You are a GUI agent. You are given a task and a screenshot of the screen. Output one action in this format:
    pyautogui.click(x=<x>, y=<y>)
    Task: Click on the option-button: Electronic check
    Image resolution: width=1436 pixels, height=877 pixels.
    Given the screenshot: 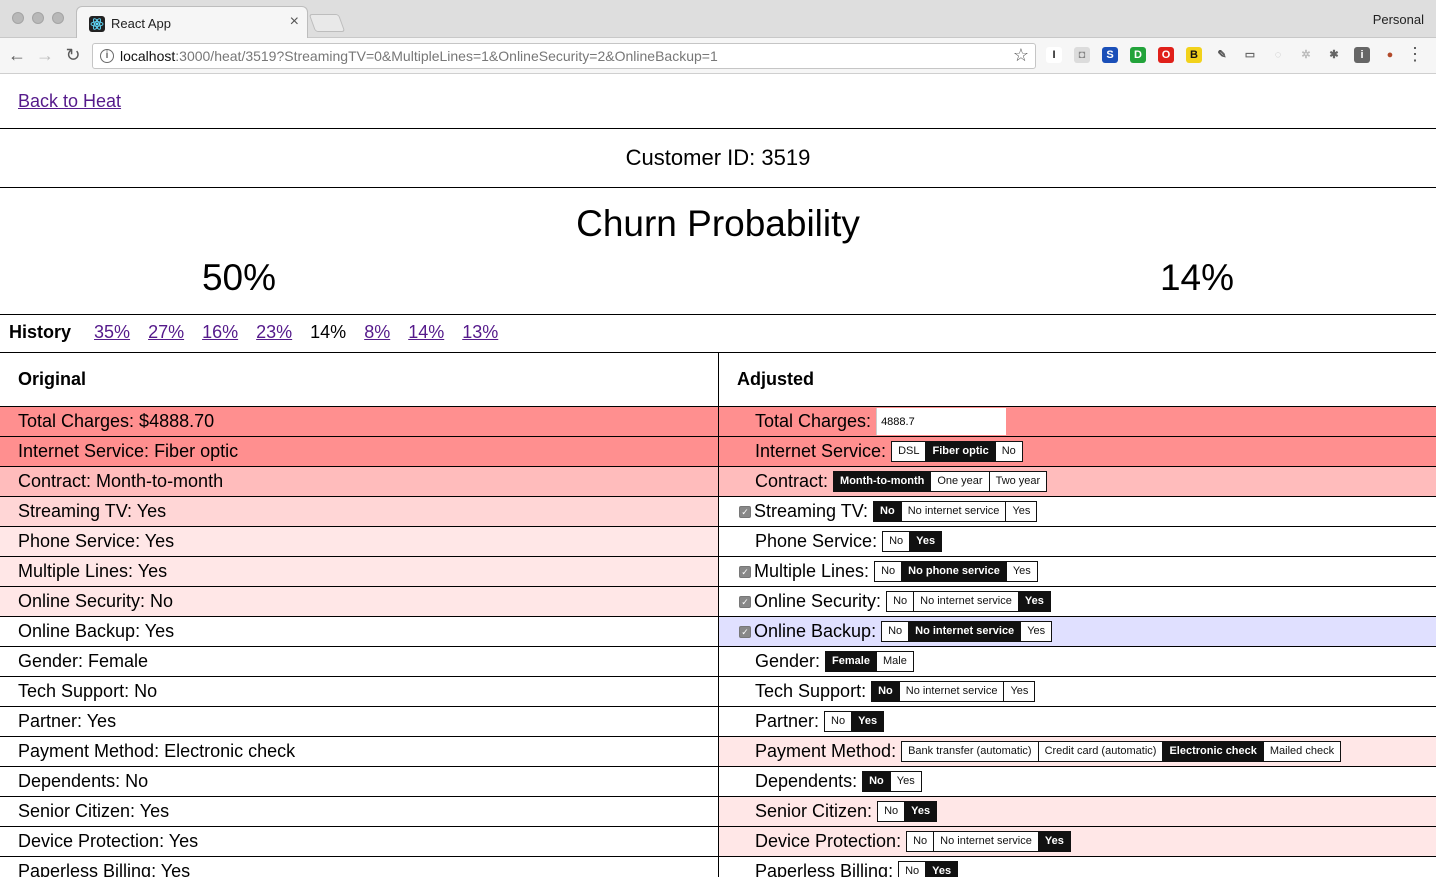 What is the action you would take?
    pyautogui.click(x=1213, y=751)
    